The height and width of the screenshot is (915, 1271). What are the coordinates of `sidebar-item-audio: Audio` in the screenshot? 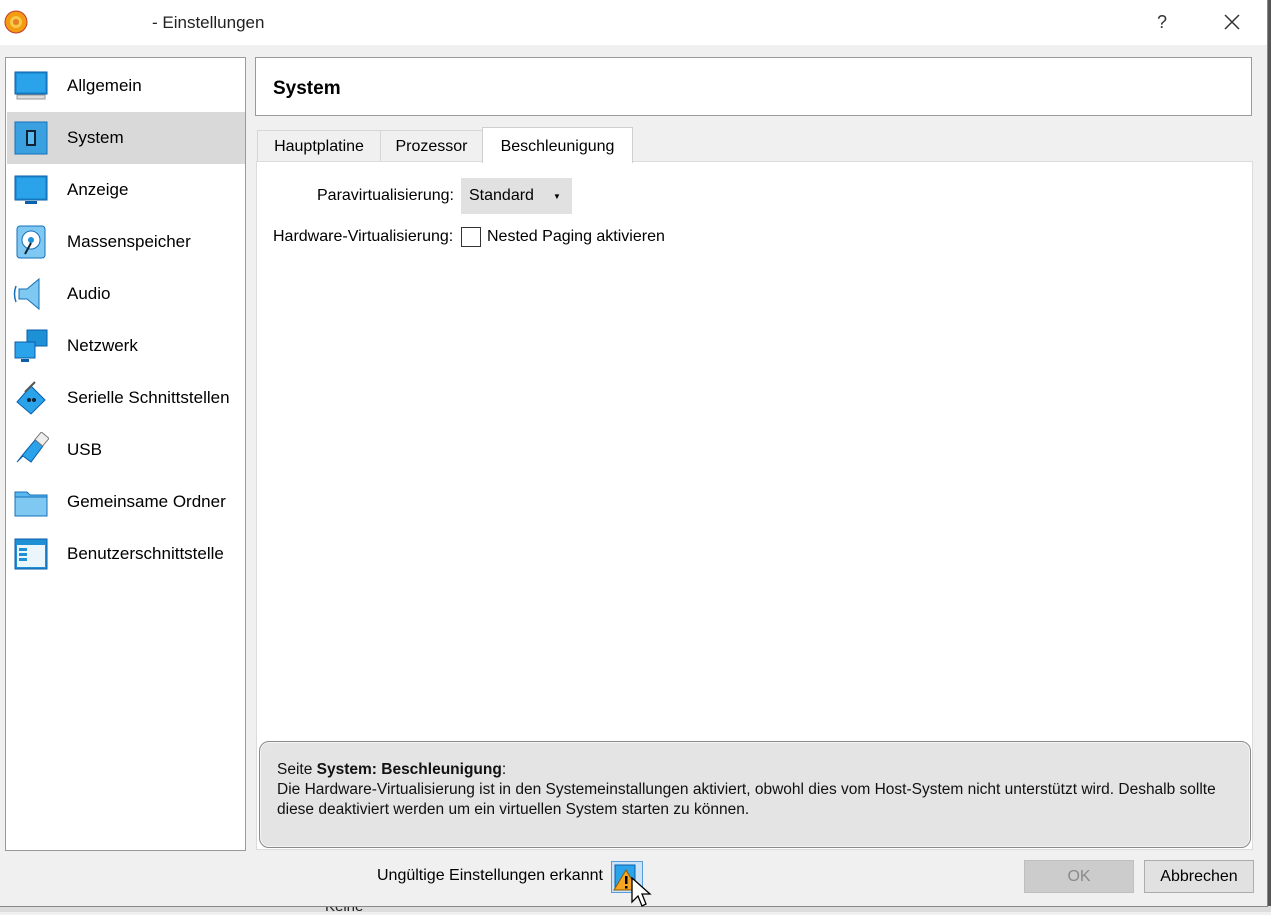 It's located at (126, 294).